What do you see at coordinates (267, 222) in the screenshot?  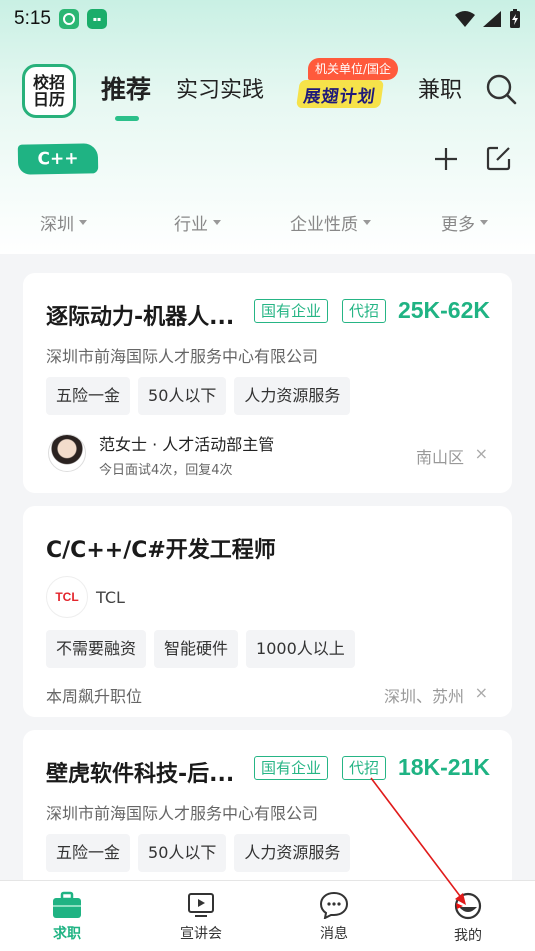 I see `filter-bar: 深圳 行业 企业性质 更多` at bounding box center [267, 222].